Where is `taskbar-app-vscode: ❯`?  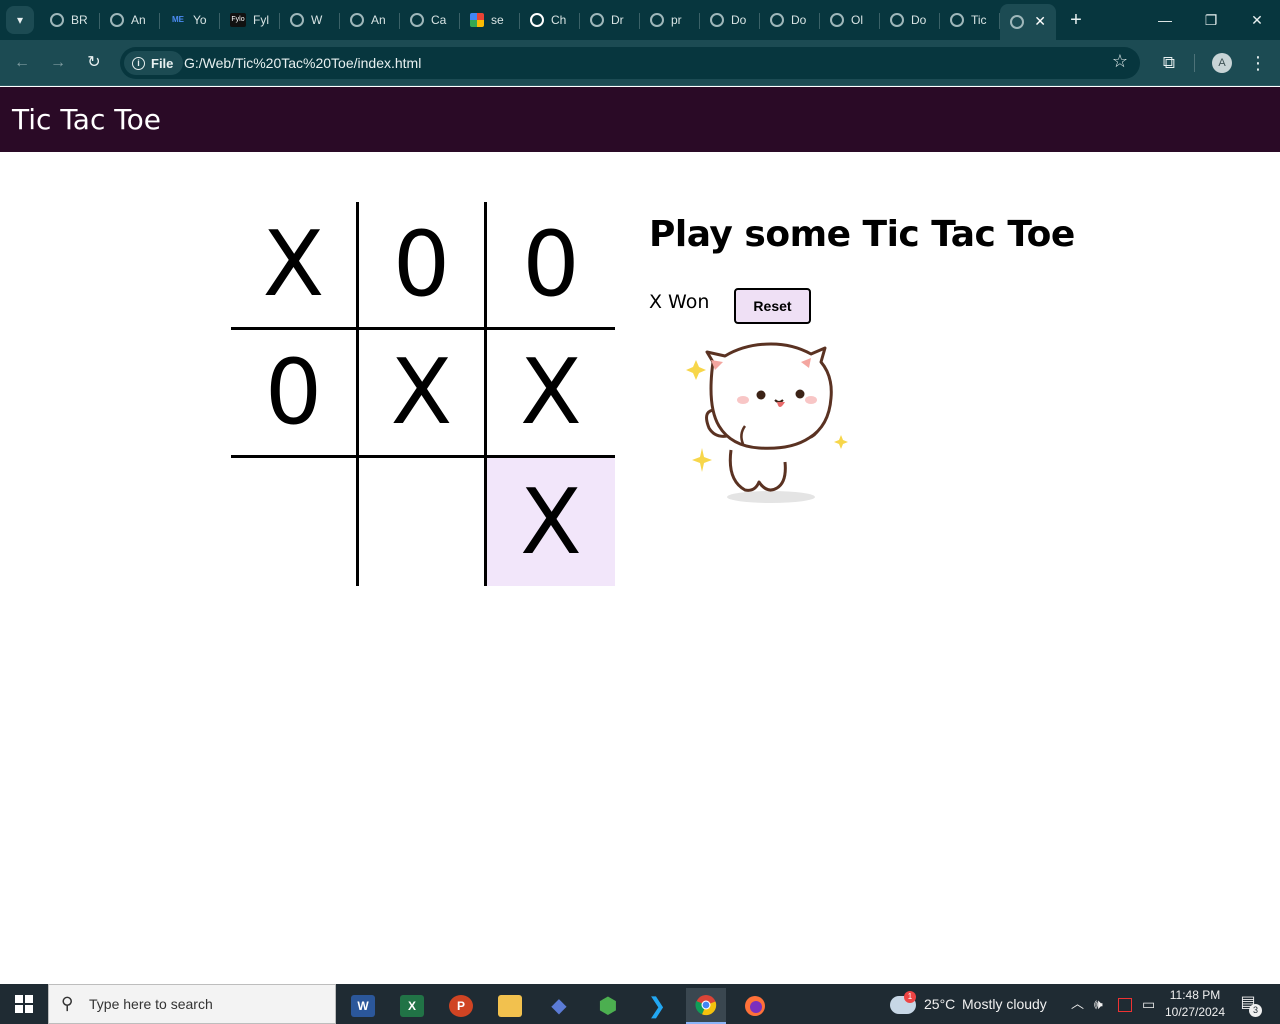
taskbar-app-vscode: ❯ is located at coordinates (657, 1006).